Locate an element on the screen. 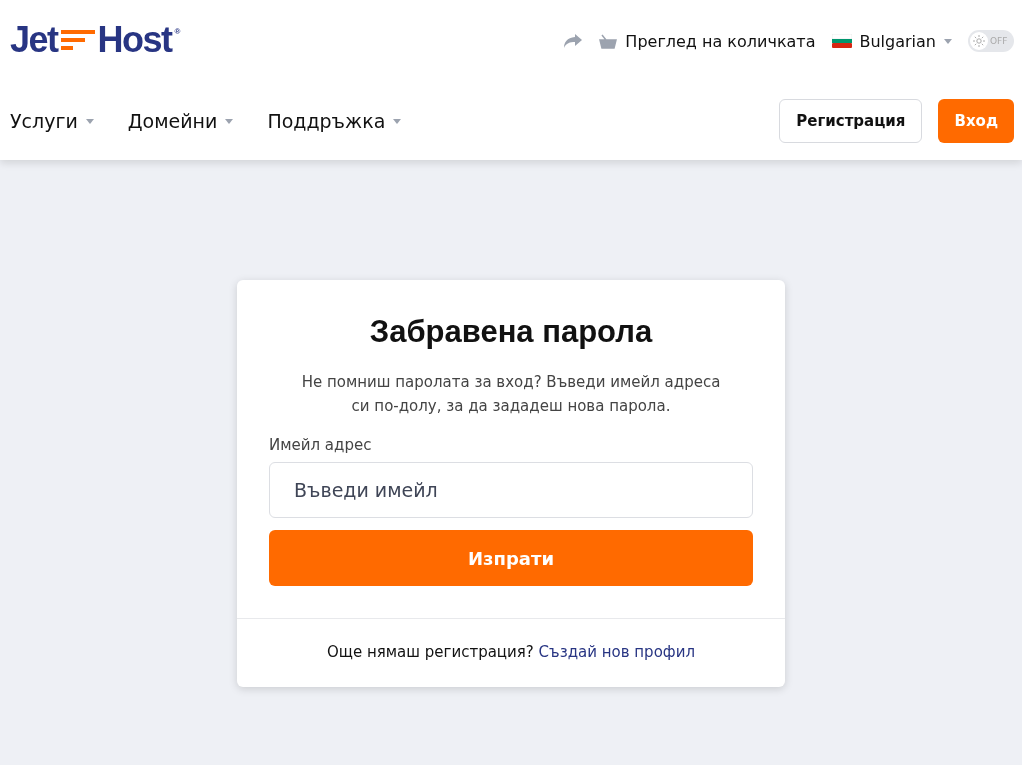 The height and width of the screenshot is (765, 1022). cart-link: Преглед на количката is located at coordinates (707, 41).